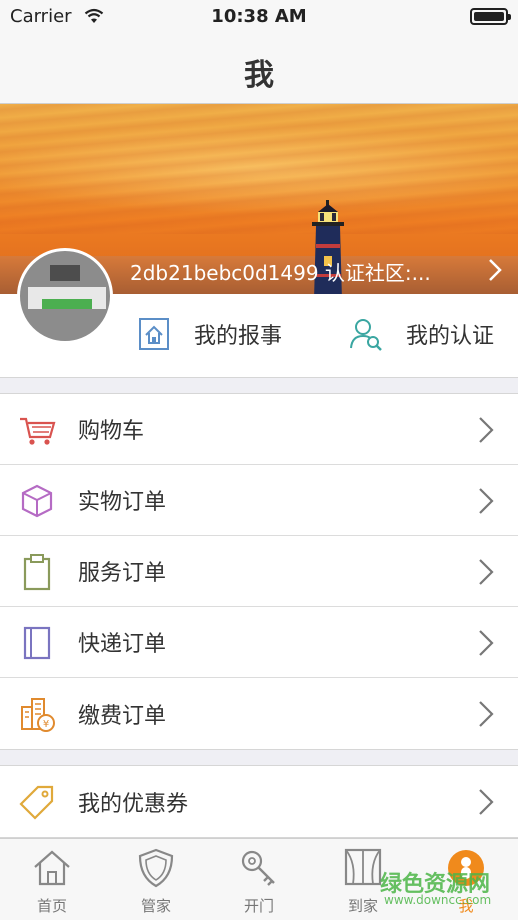 The height and width of the screenshot is (920, 518). What do you see at coordinates (156, 868) in the screenshot?
I see `shield-icon` at bounding box center [156, 868].